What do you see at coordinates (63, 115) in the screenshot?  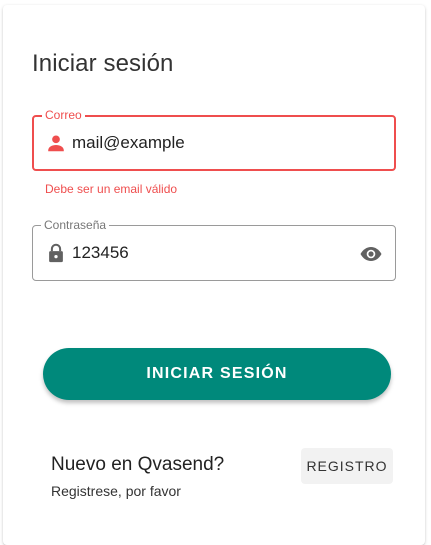 I see `email-label: Correo` at bounding box center [63, 115].